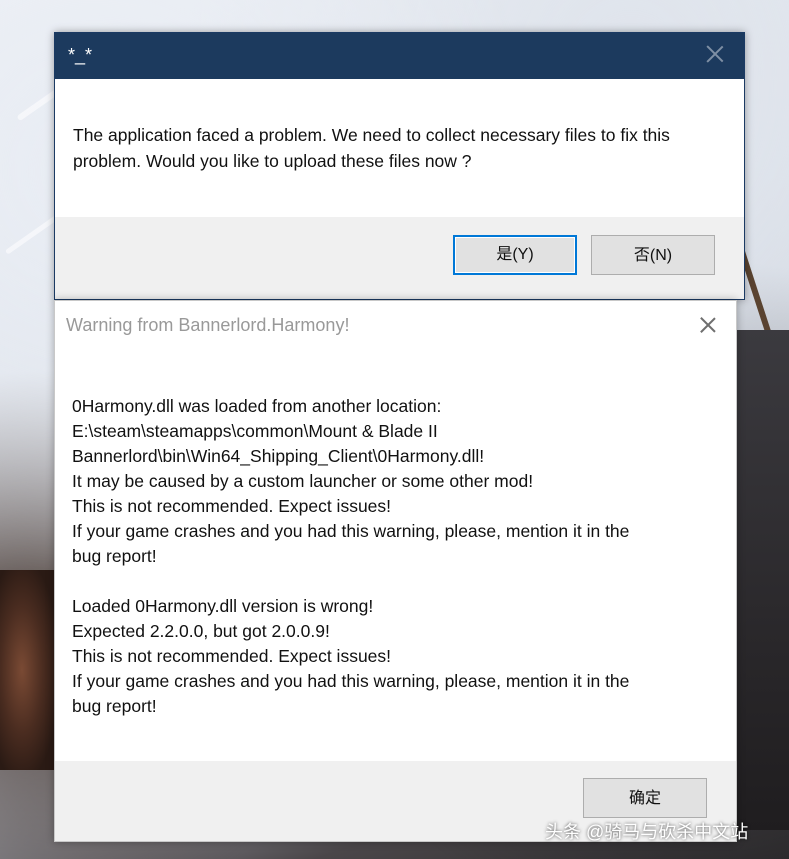 This screenshot has width=789, height=859. What do you see at coordinates (647, 832) in the screenshot?
I see `watermark: 头条 @骑马与砍杀中文站` at bounding box center [647, 832].